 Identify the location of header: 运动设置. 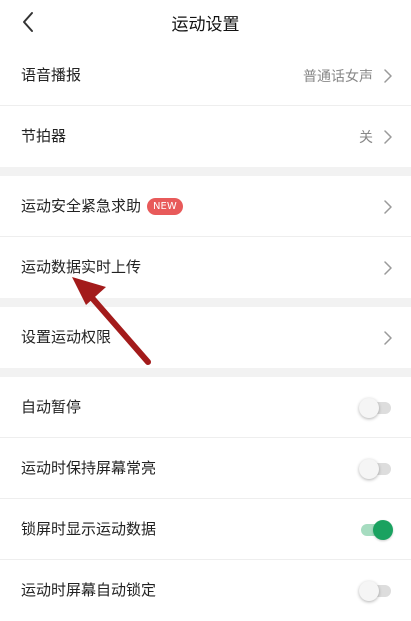
(205, 22).